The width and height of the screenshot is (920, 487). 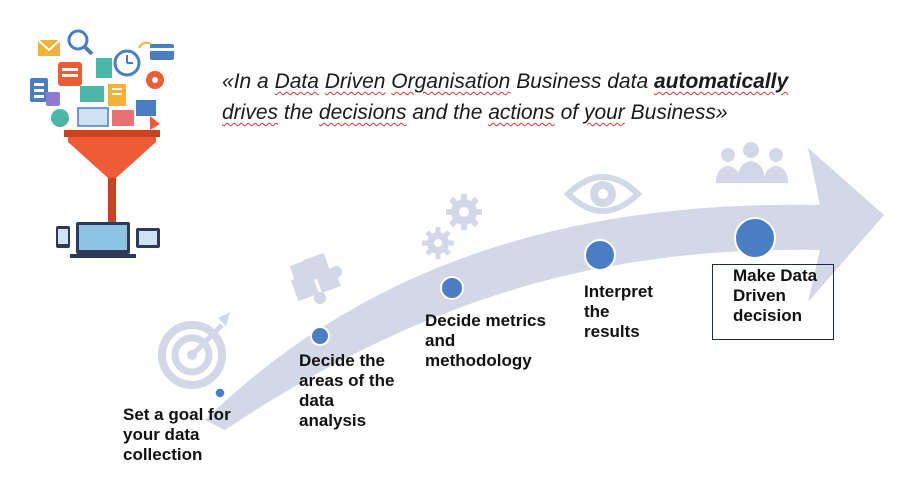 I want to click on quote-text: the, so click(x=298, y=112).